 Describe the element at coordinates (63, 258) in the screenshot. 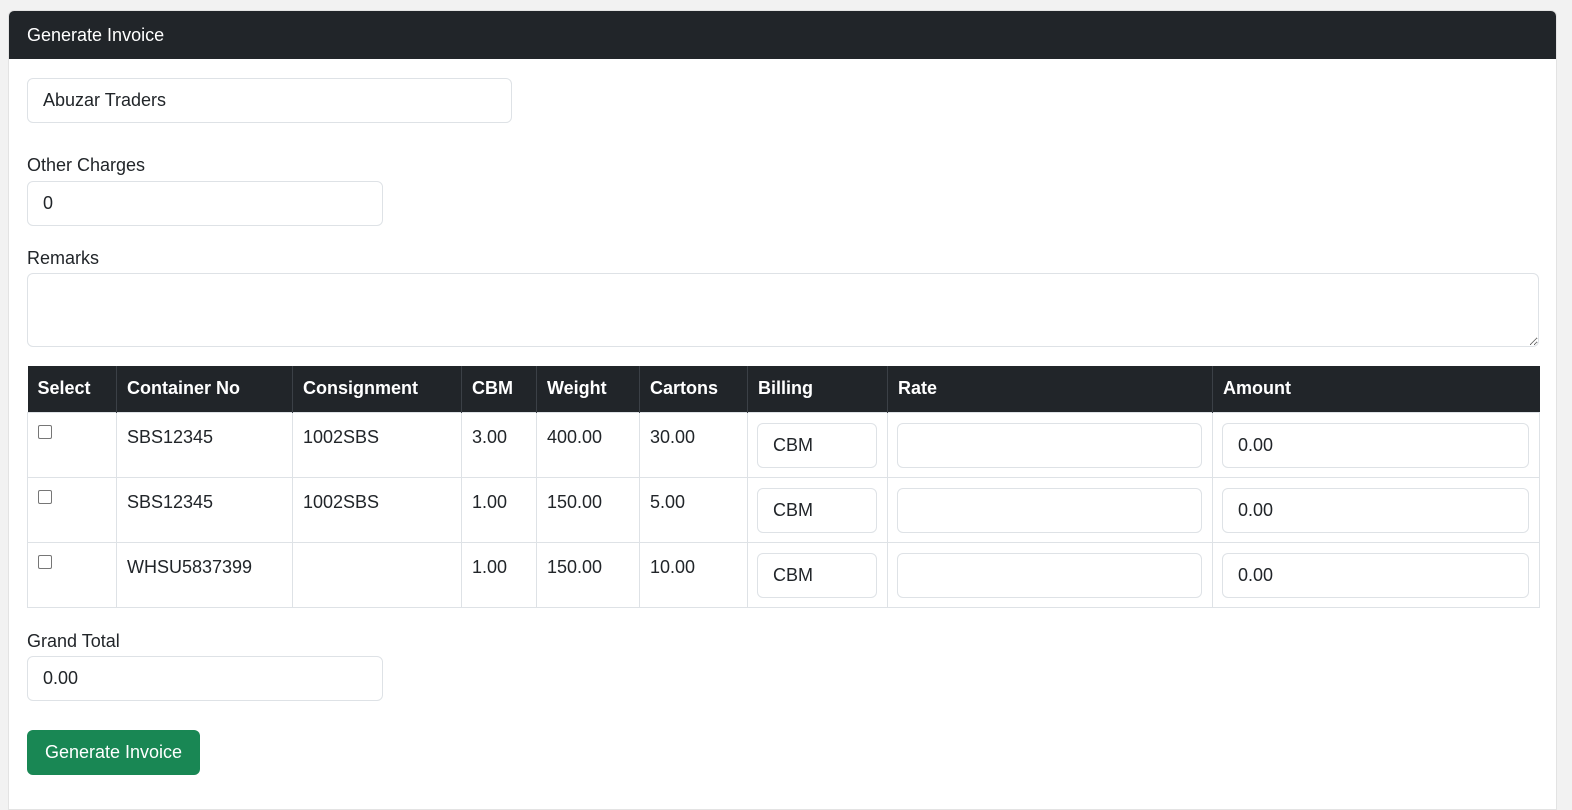

I see `remarks-label: Remarks` at that location.